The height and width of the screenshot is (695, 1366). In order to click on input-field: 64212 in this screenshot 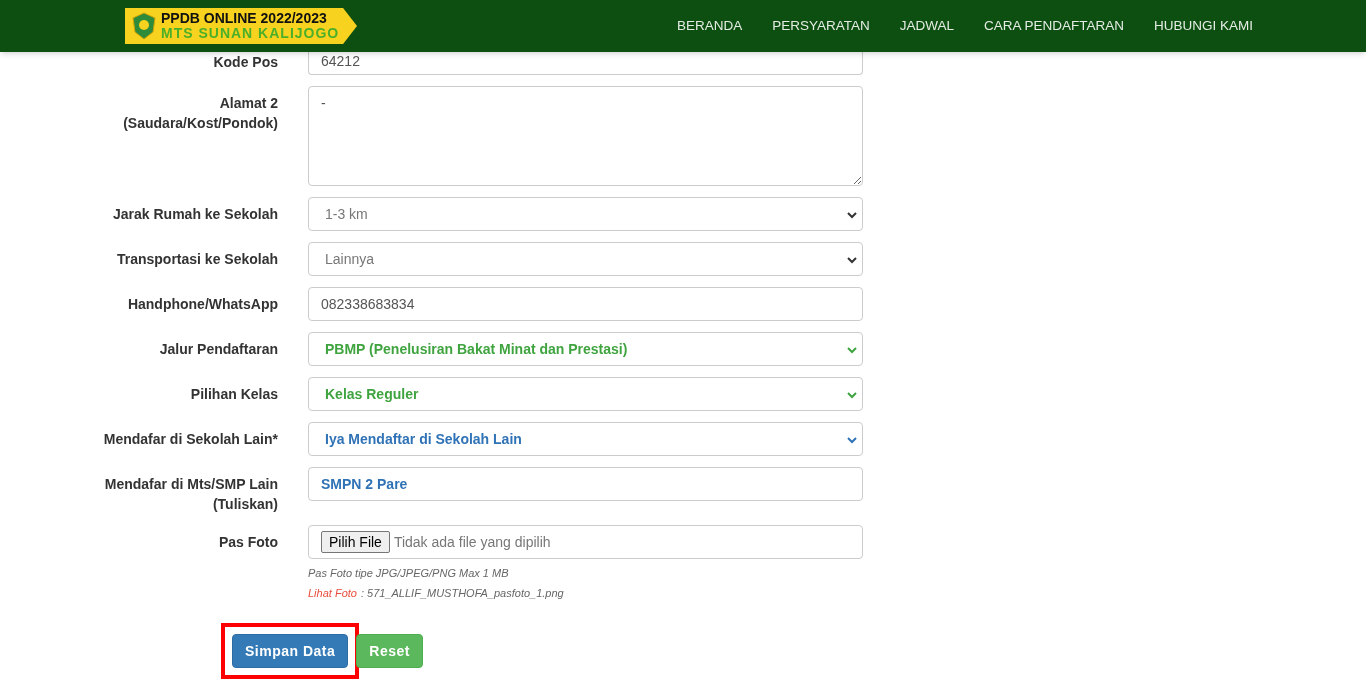, I will do `click(585, 63)`.